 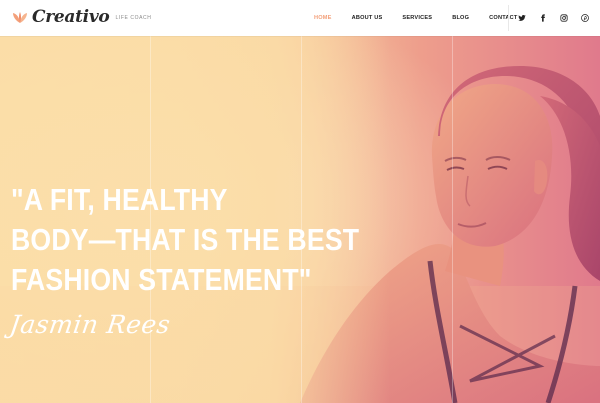 What do you see at coordinates (367, 18) in the screenshot?
I see `nav-item-about-us: ABOUT US` at bounding box center [367, 18].